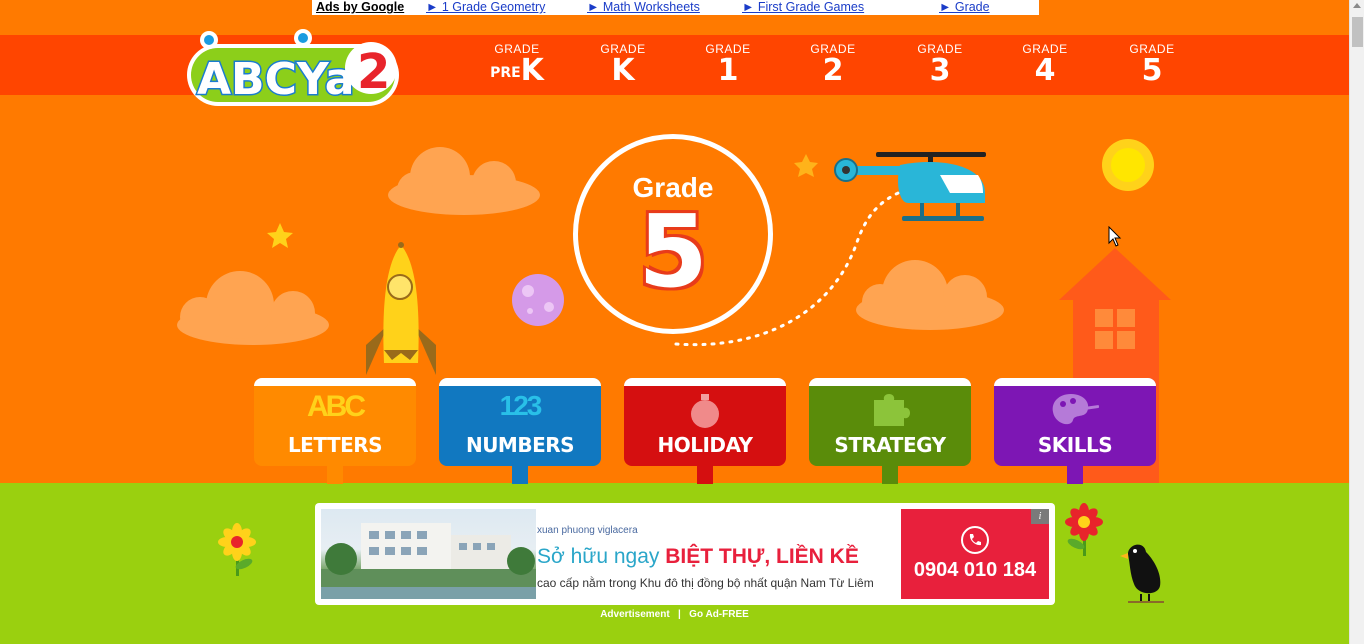 This screenshot has width=1364, height=644. I want to click on grade-badge-number: 5, so click(673, 251).